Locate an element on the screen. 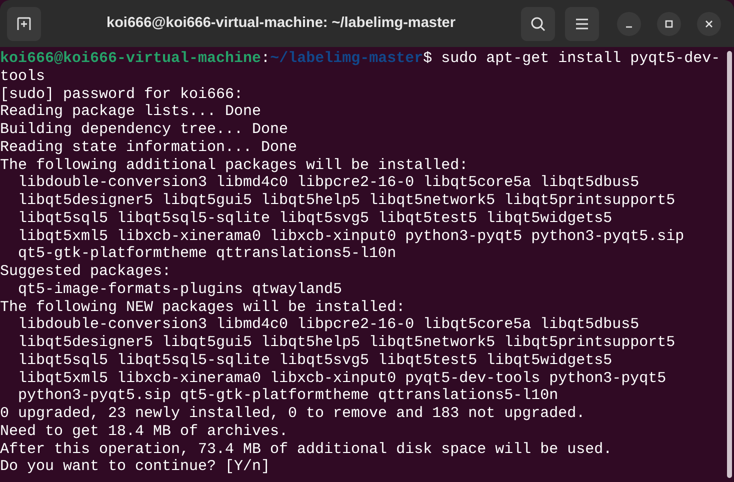 This screenshot has width=734, height=482. terminal-line: Reading package lists... Done is located at coordinates (131, 112).